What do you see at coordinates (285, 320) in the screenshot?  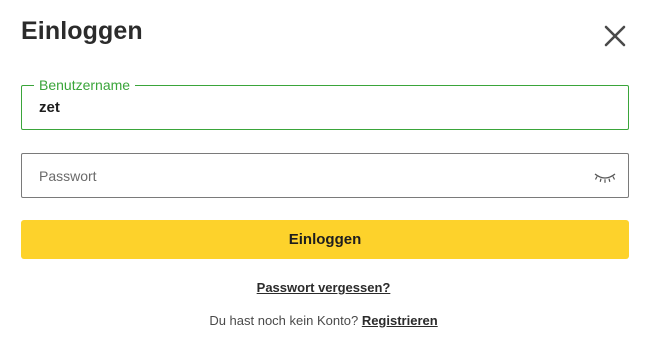 I see `register-prompt: Du hast noch kein Konto?` at bounding box center [285, 320].